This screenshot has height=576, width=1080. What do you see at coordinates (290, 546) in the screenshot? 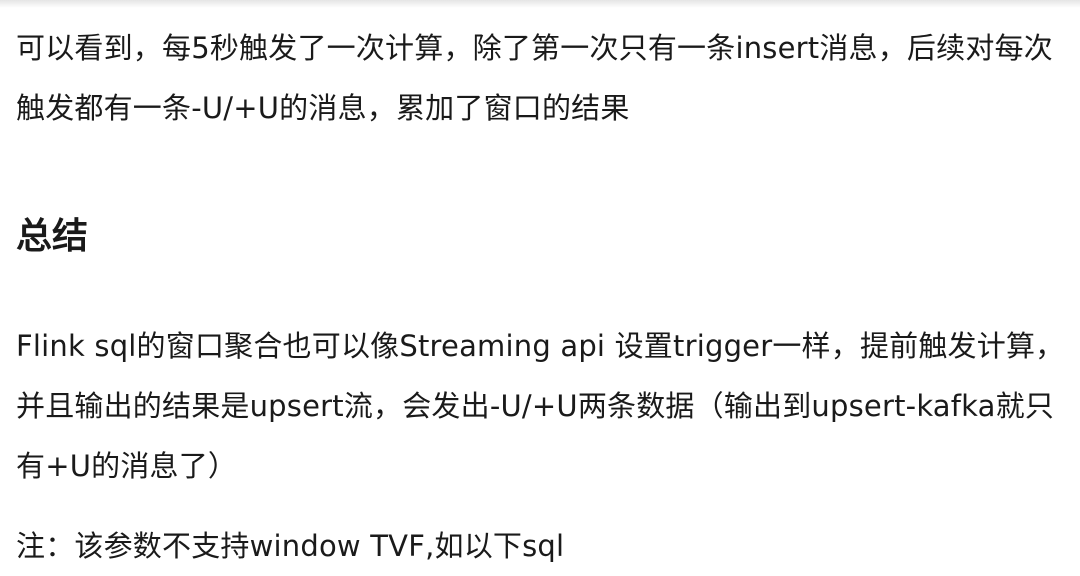
I see `paragraph-note: 注：该参数不支持window TVF,如以下sql` at bounding box center [290, 546].